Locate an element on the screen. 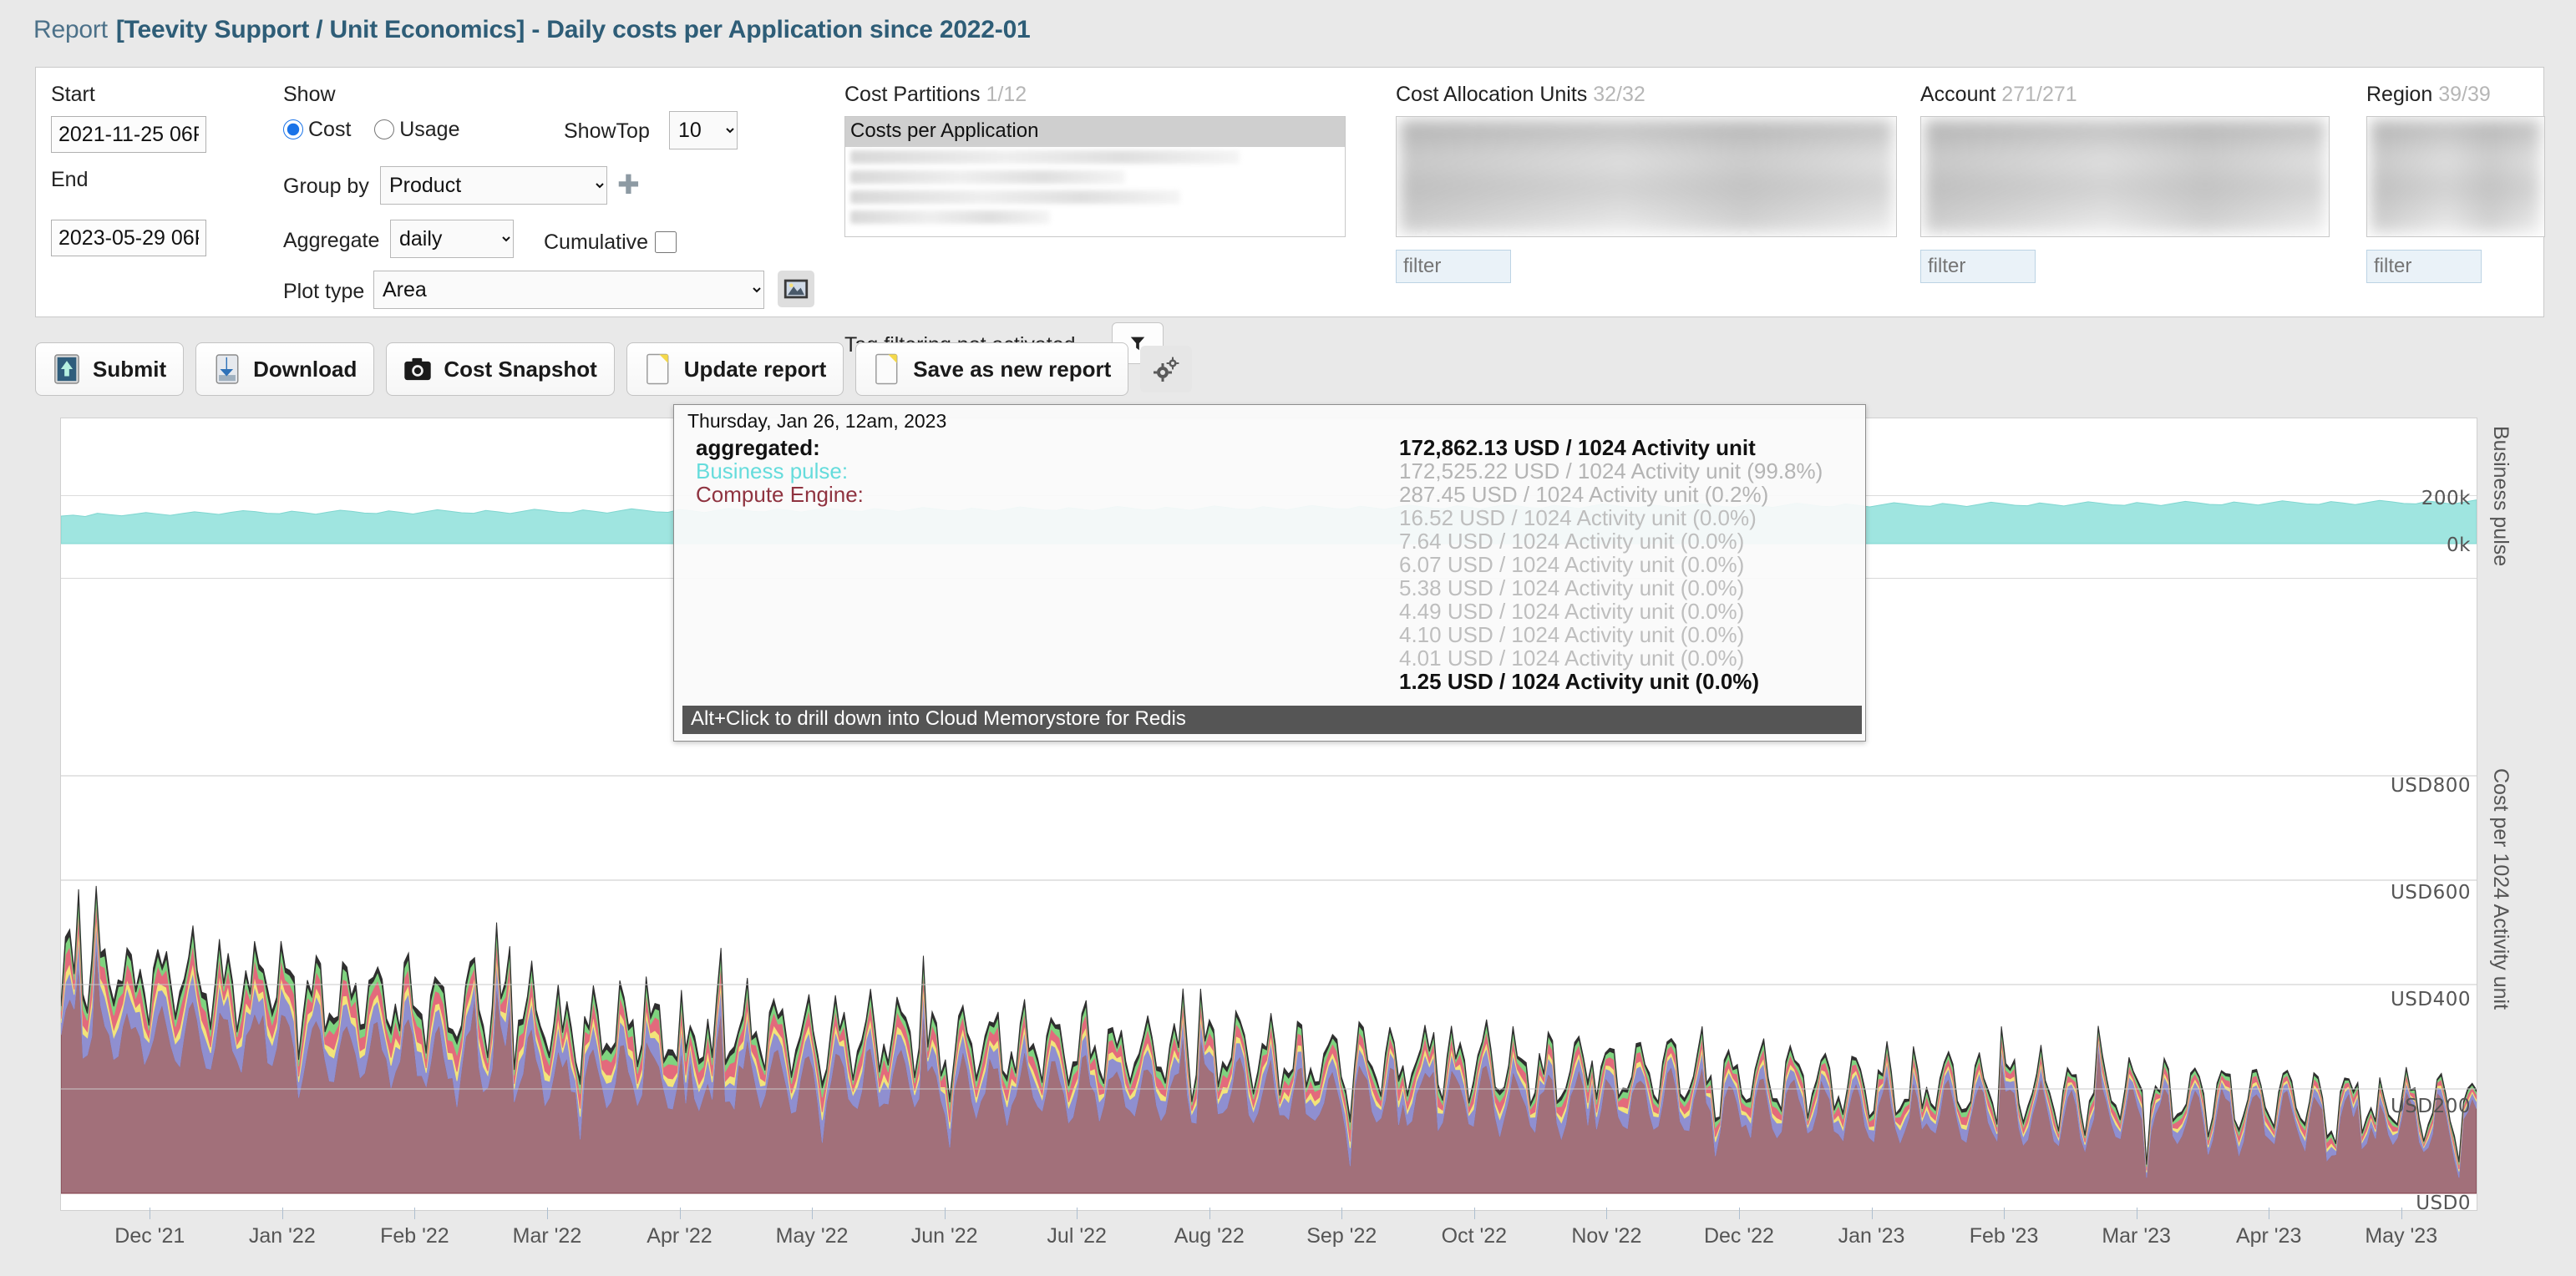 The height and width of the screenshot is (1276, 2576). x-tick-label: Dec '21 is located at coordinates (149, 1236).